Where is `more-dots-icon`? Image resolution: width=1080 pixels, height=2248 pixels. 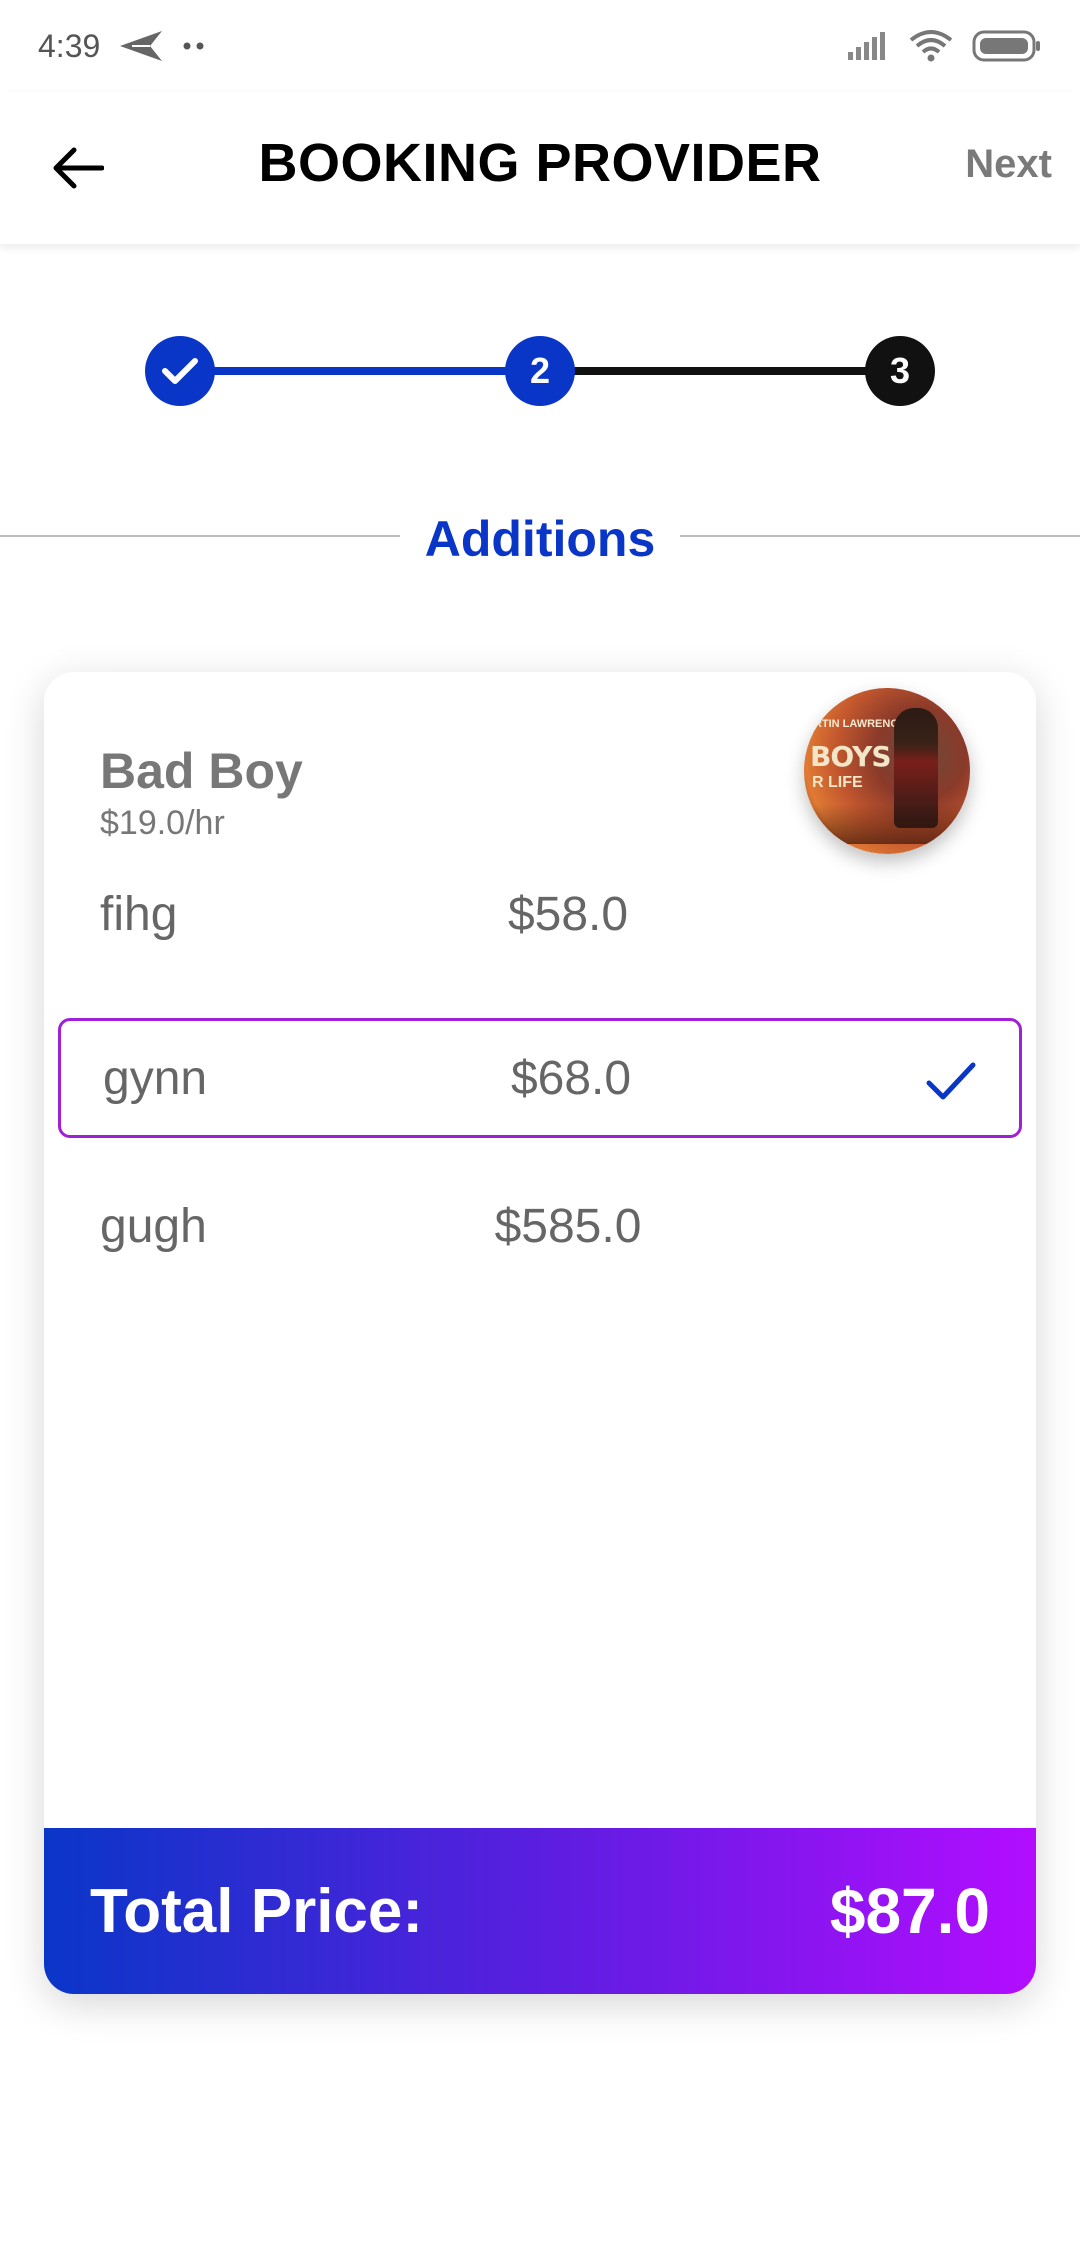
more-dots-icon is located at coordinates (194, 46).